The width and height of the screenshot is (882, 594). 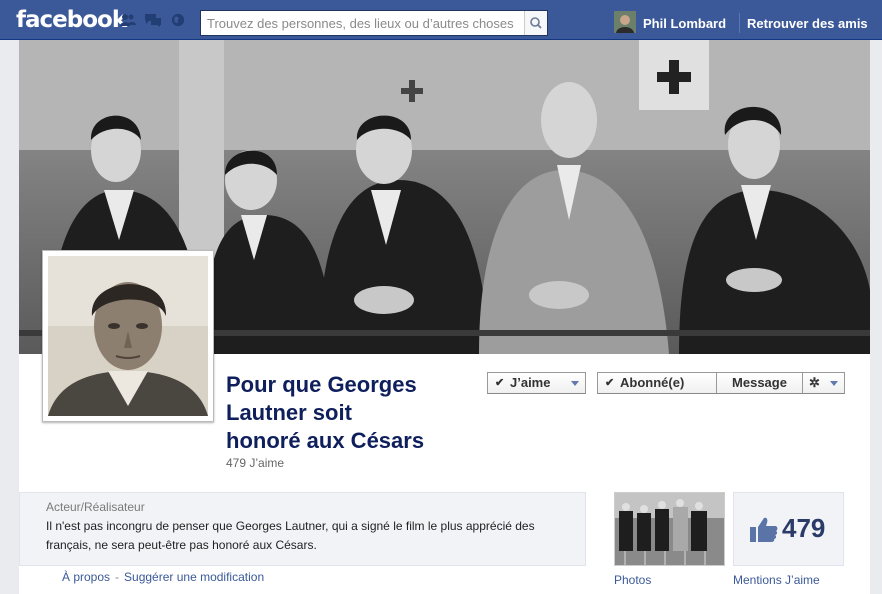 I want to click on facebook-logo: facebook, so click(x=71, y=20).